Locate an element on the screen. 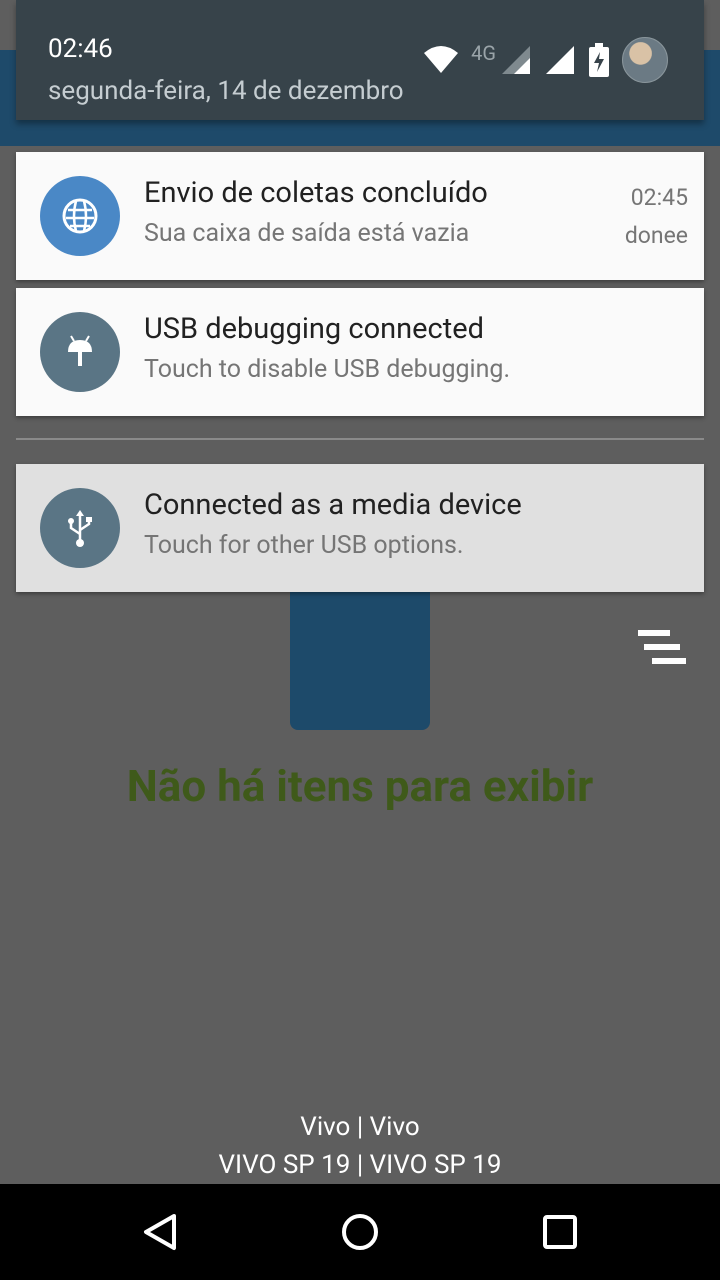 The height and width of the screenshot is (1280, 720). notification-info: donee is located at coordinates (656, 235).